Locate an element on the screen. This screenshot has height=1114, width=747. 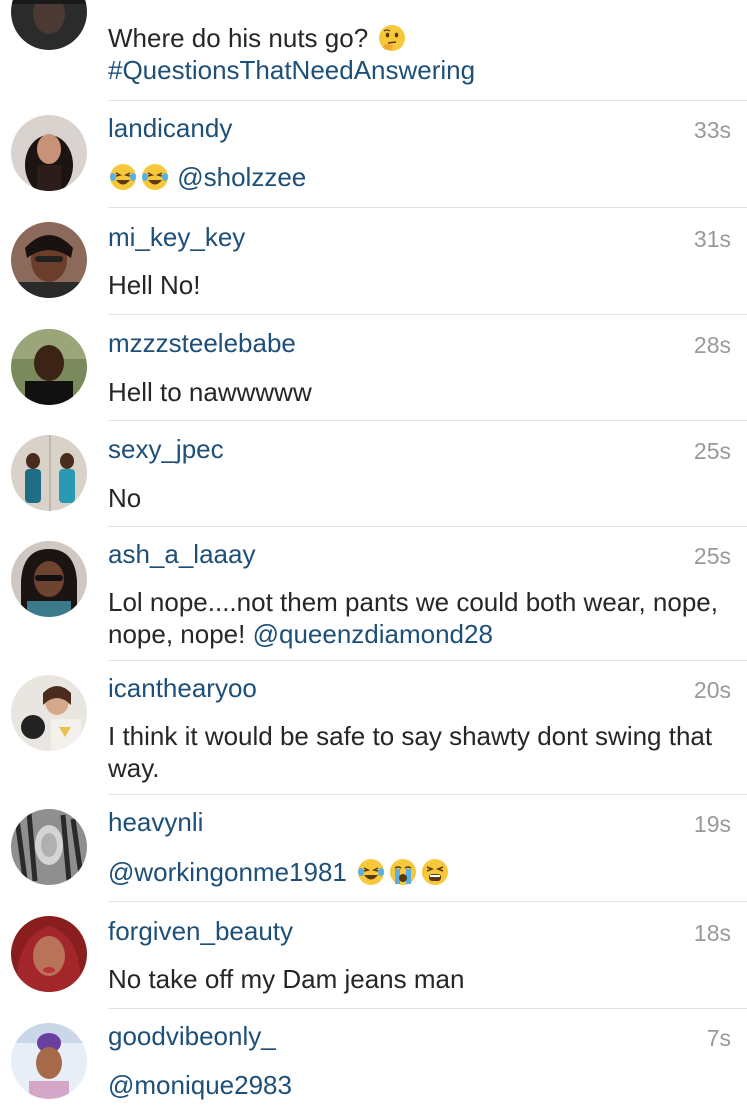
comment-timestamp: 33s is located at coordinates (712, 130).